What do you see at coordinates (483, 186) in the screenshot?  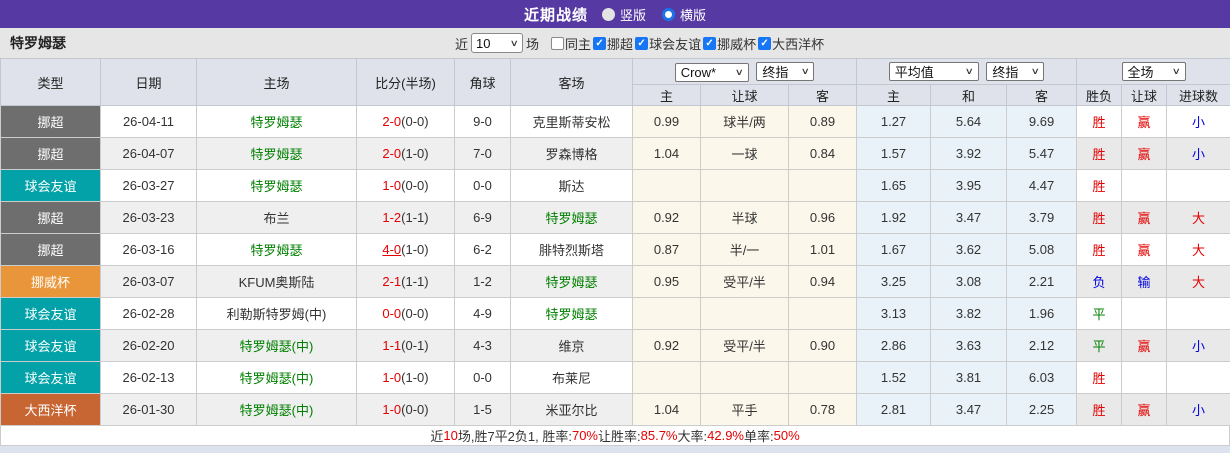 I see `corner-cell: 0-0` at bounding box center [483, 186].